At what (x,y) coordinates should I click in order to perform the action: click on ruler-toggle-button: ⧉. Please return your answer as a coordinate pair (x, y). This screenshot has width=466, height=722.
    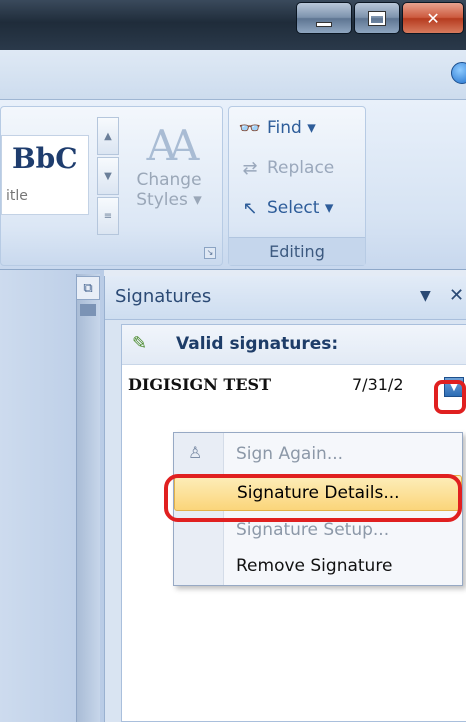
    Looking at the image, I should click on (88, 288).